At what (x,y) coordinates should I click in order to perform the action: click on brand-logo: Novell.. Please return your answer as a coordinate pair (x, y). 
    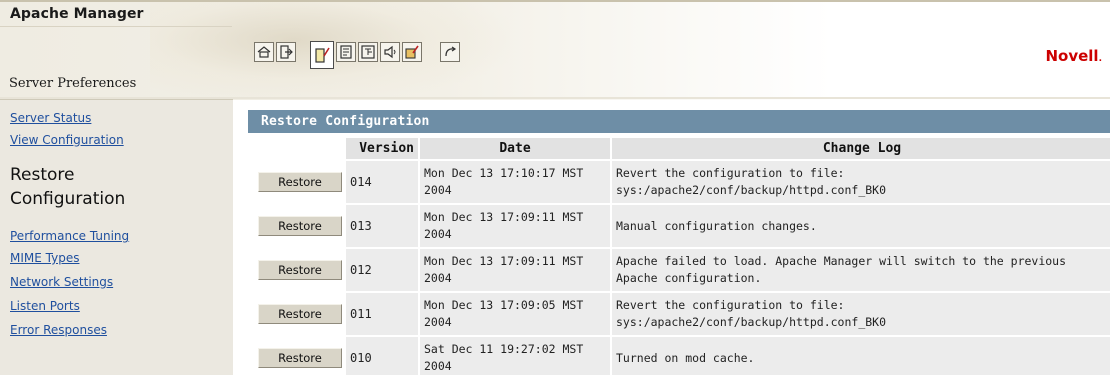
    Looking at the image, I should click on (1073, 56).